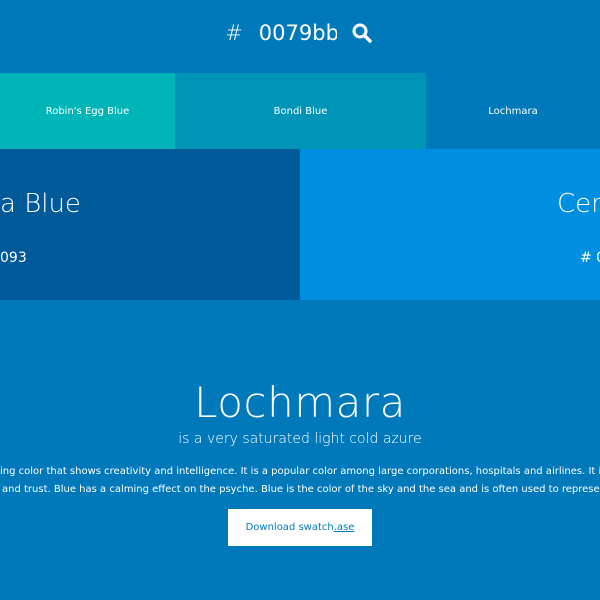  Describe the element at coordinates (289, 527) in the screenshot. I see `download-label: Download swatch` at that location.